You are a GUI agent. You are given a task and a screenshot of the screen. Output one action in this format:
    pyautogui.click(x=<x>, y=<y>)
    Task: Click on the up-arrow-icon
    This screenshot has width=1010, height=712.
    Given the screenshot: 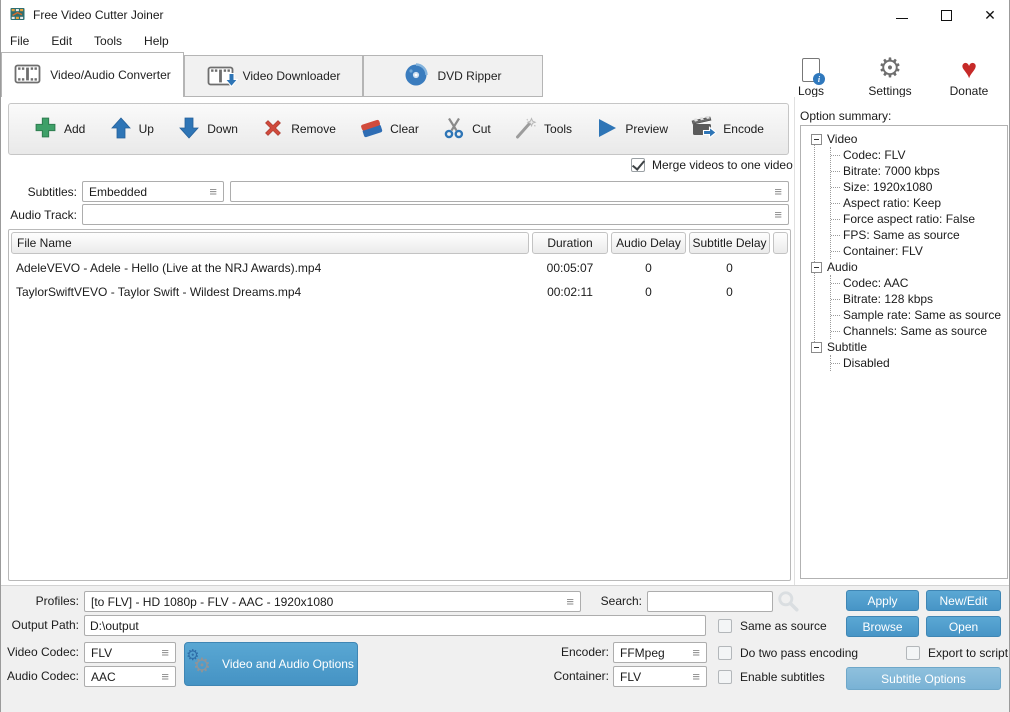 What is the action you would take?
    pyautogui.click(x=121, y=129)
    